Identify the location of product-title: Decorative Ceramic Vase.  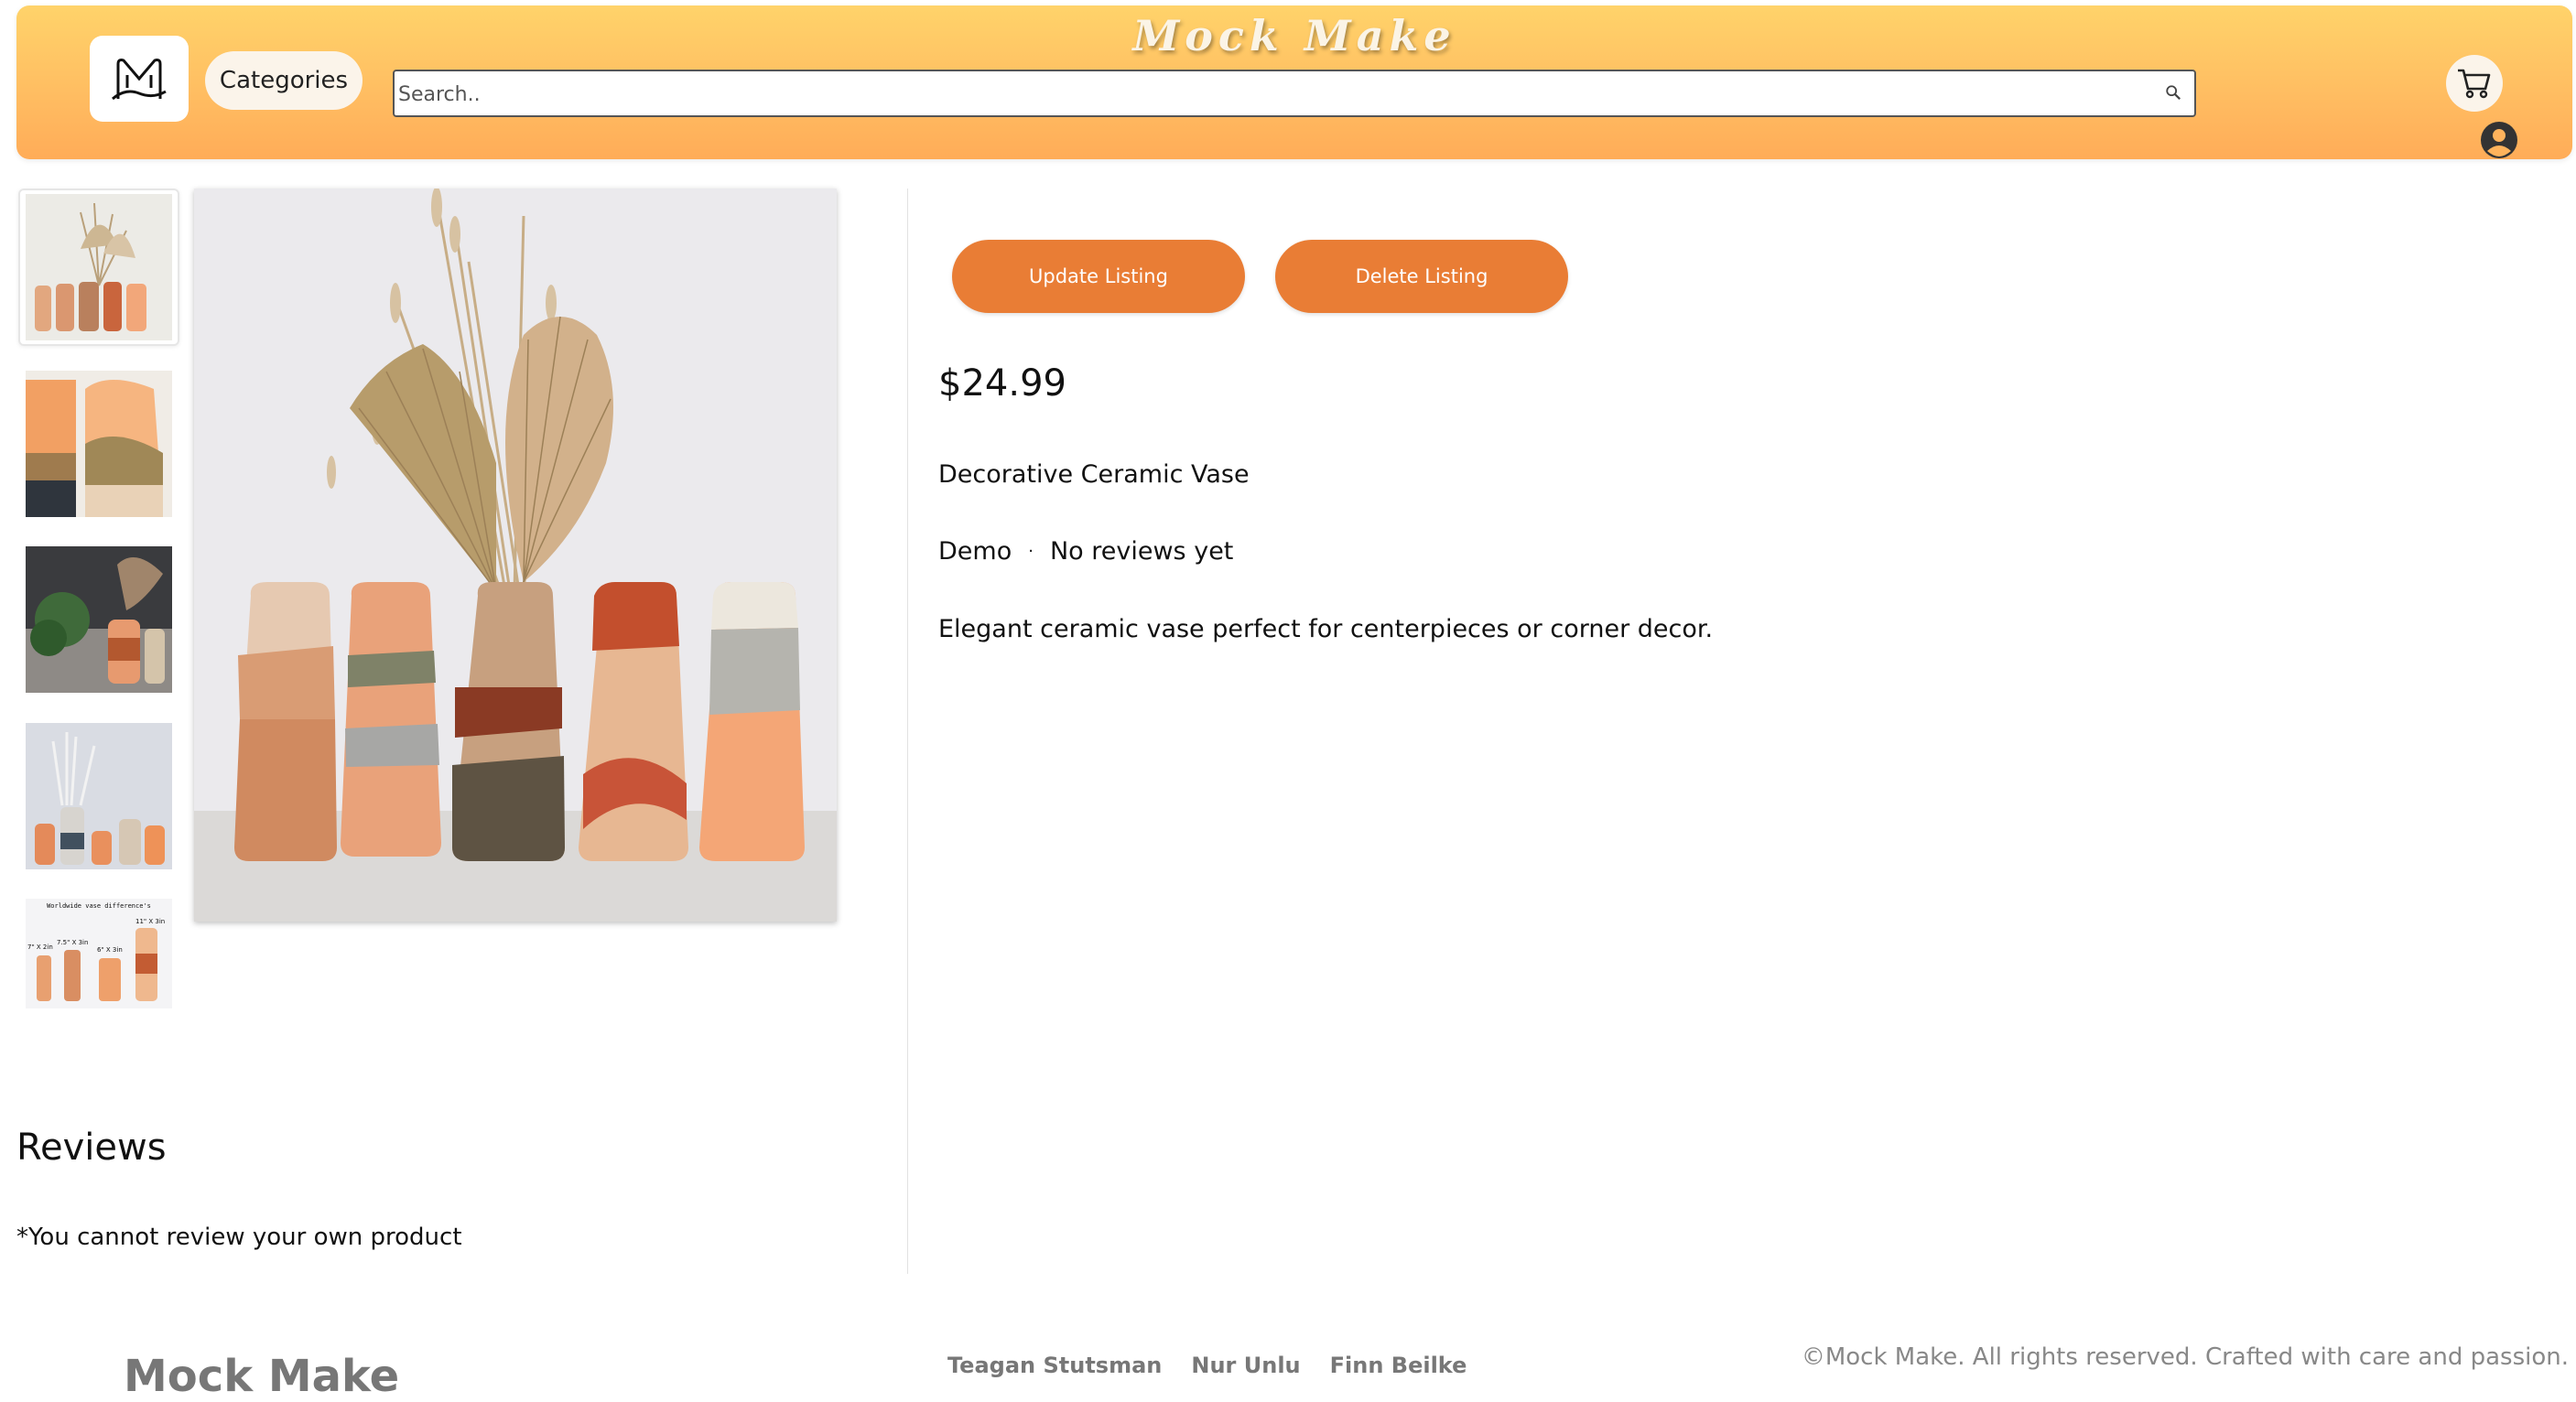
(1094, 474).